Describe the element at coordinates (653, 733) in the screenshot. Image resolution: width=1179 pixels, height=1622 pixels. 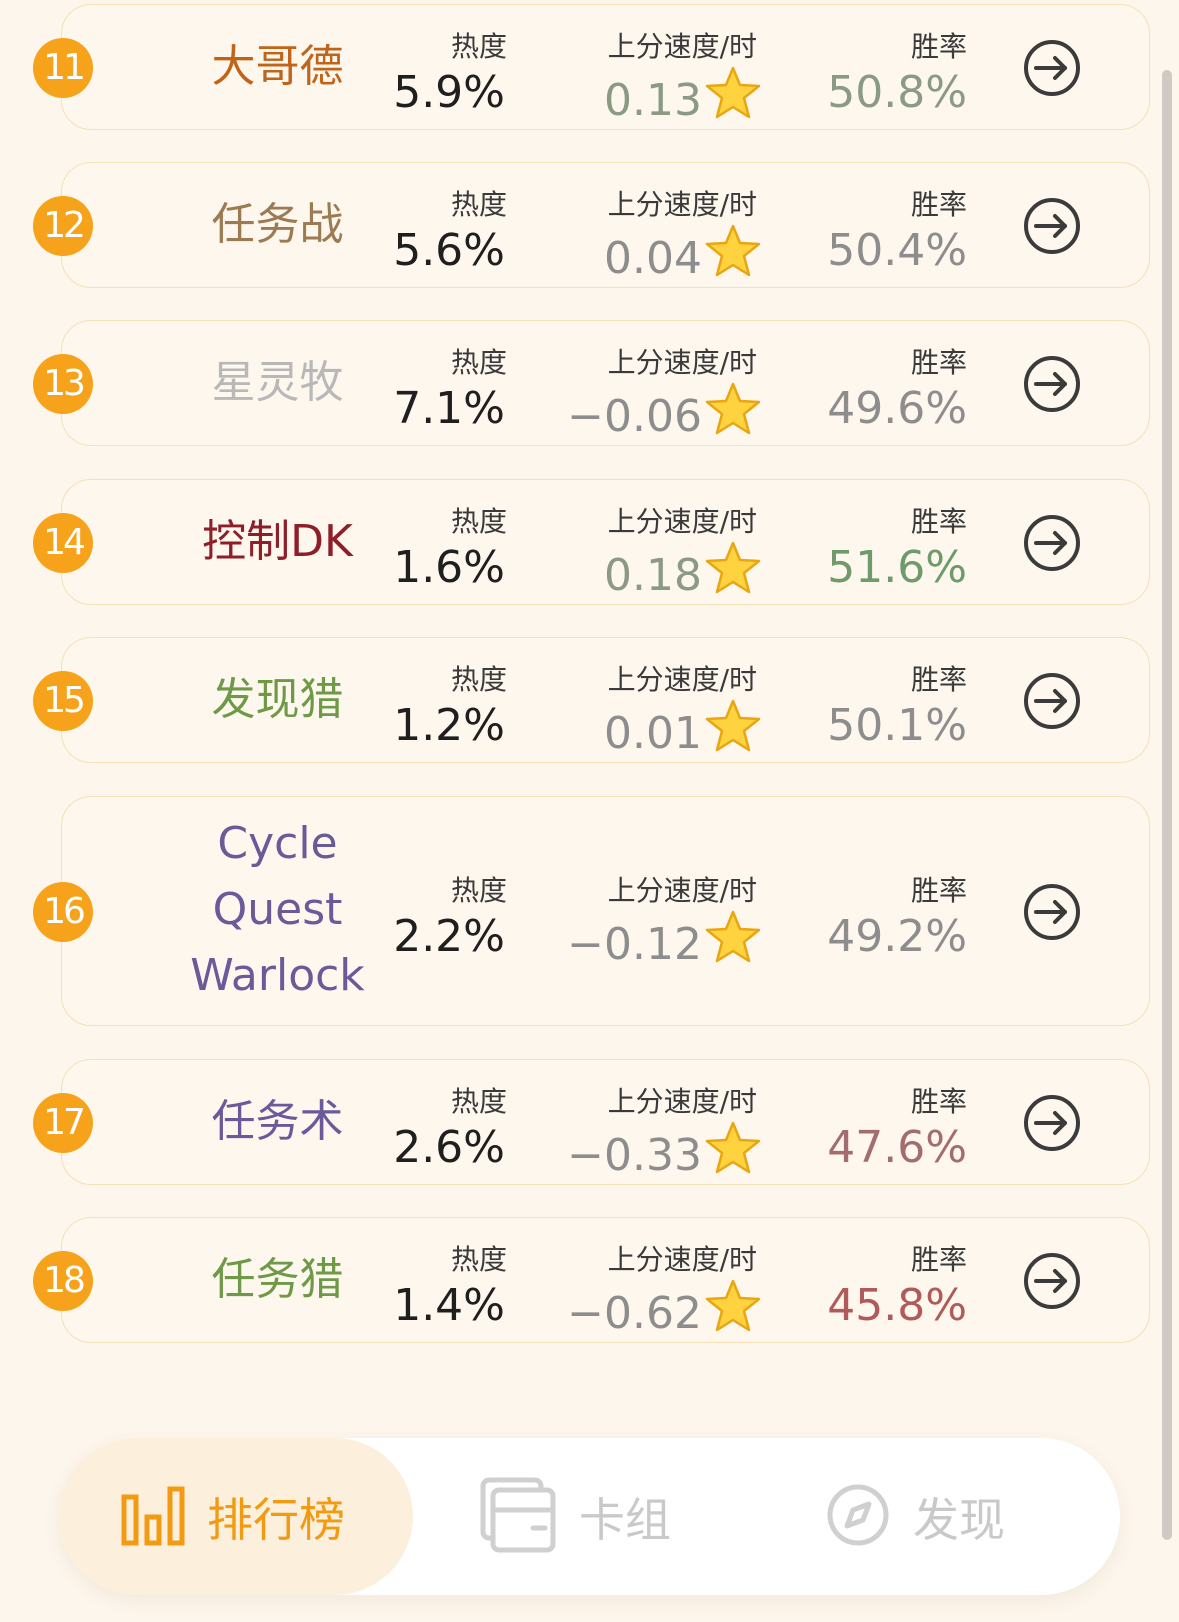
I see `speed-number: 0.01` at that location.